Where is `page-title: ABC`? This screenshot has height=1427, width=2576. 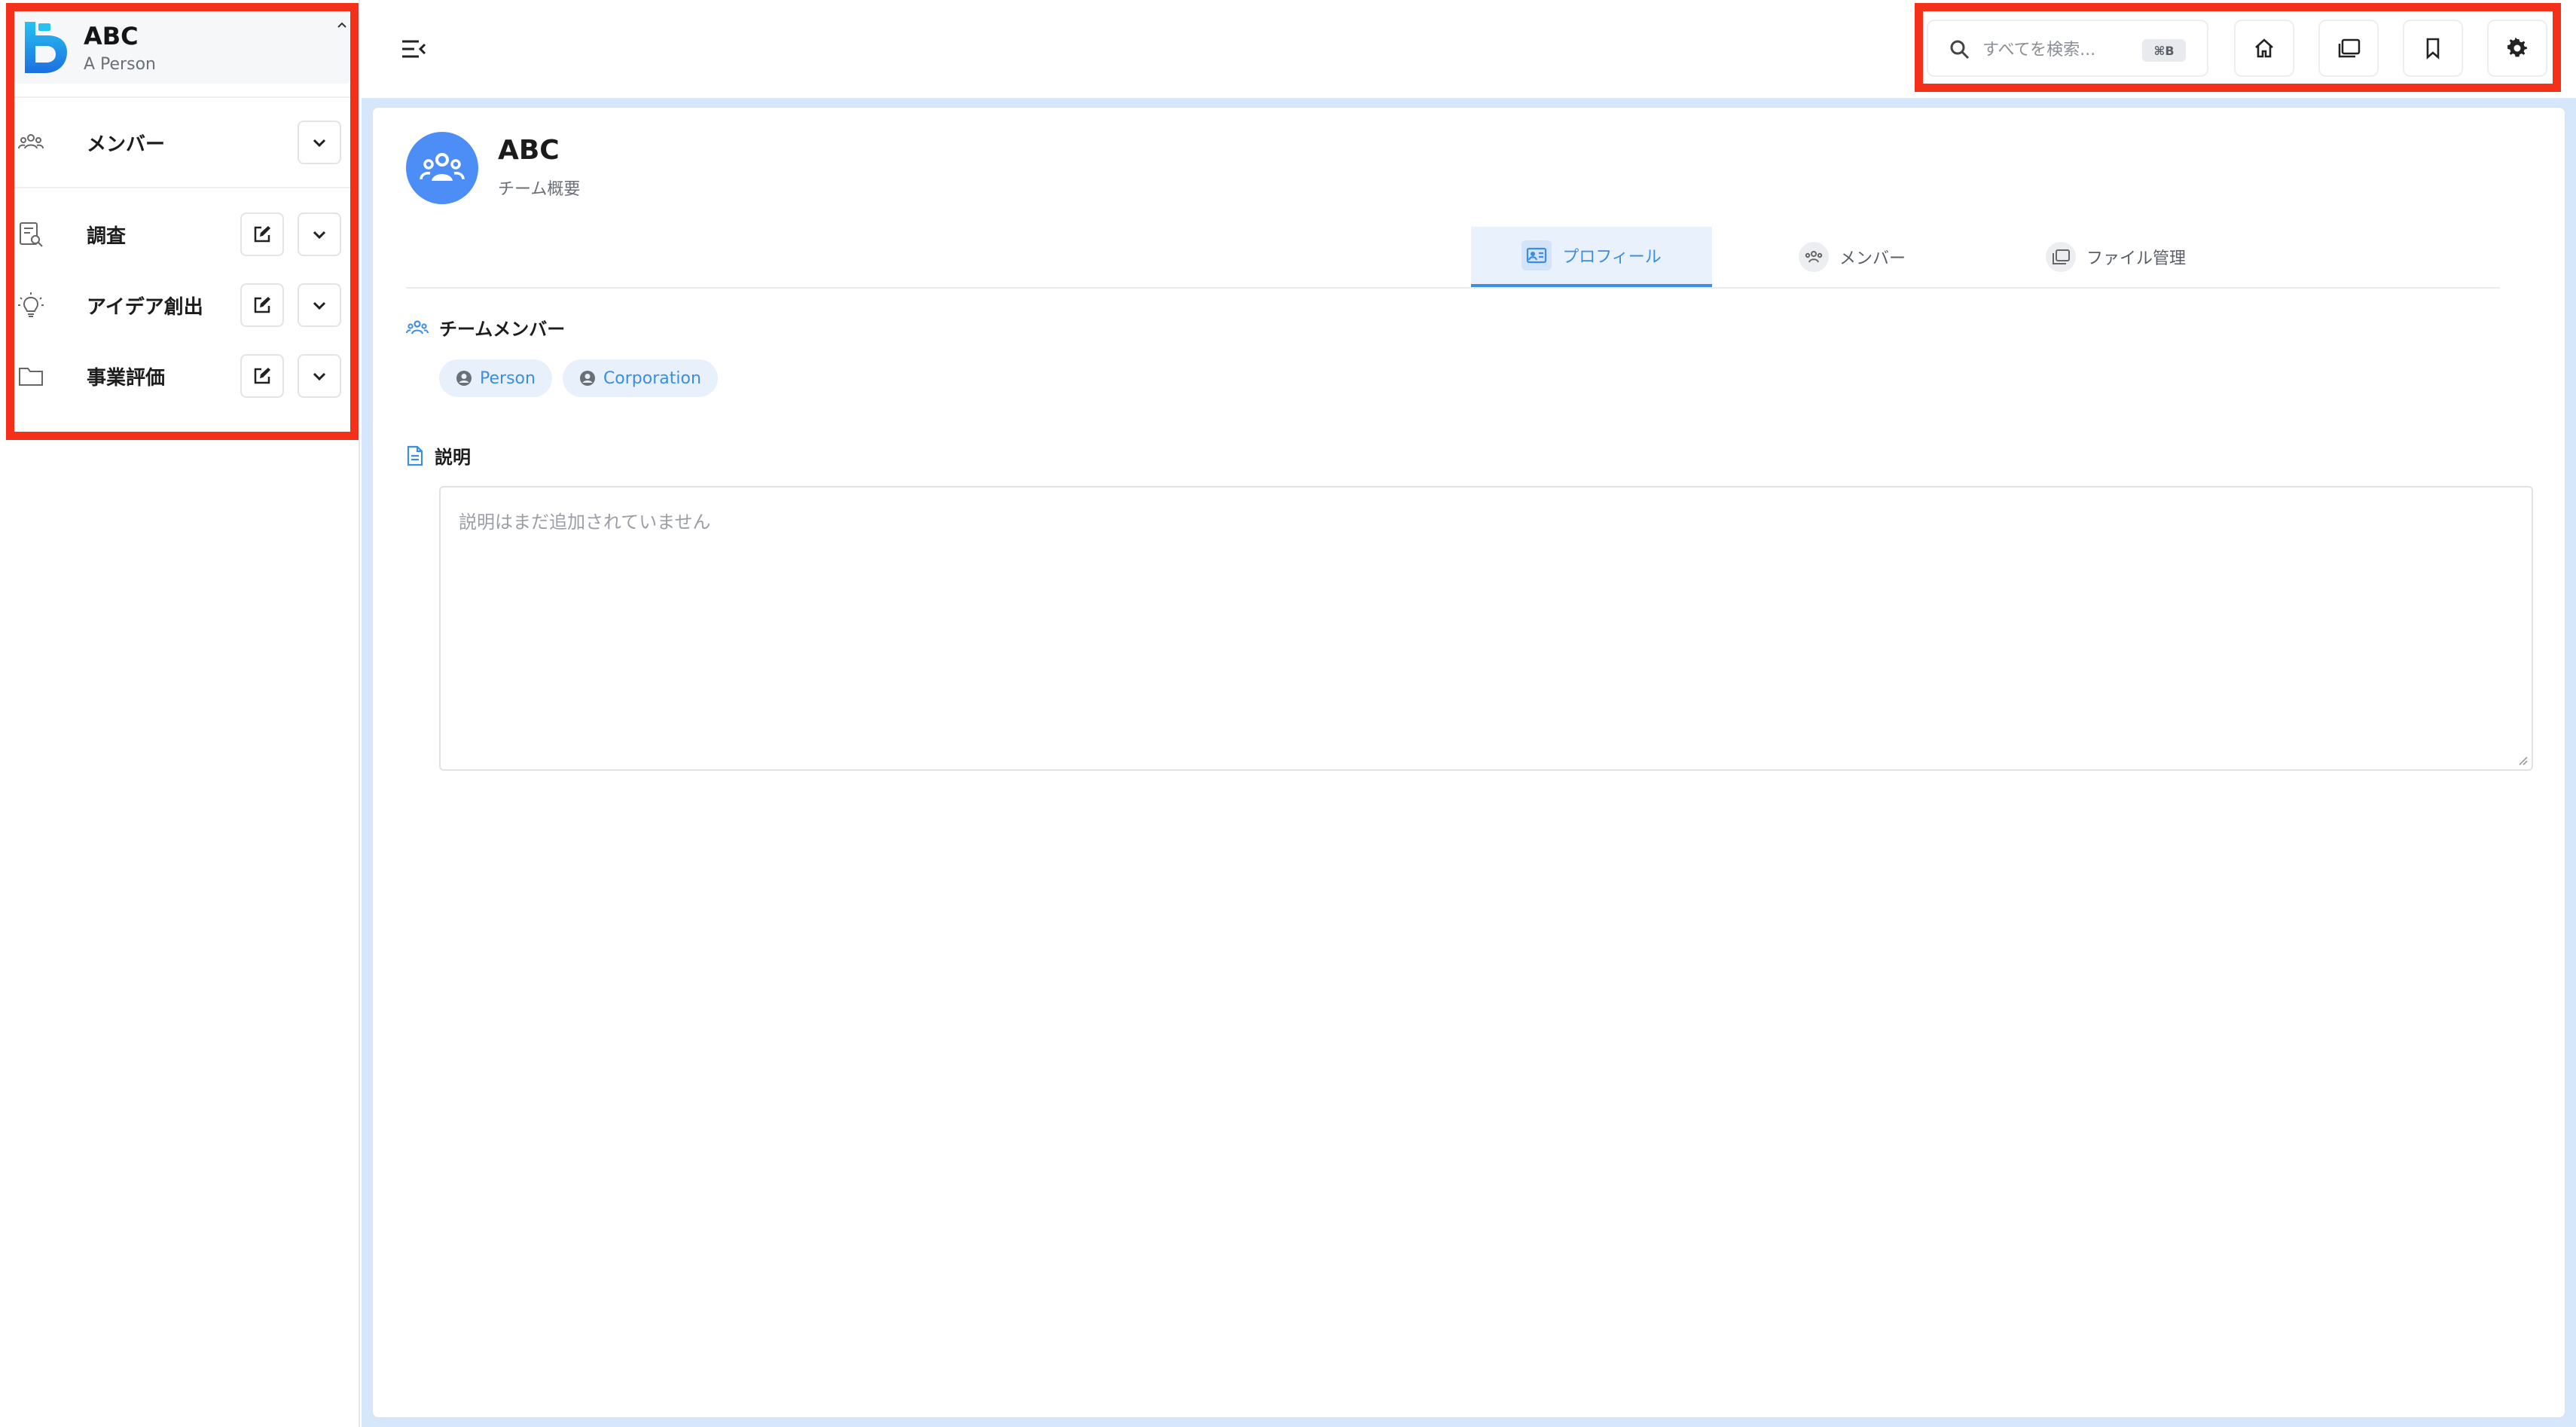
page-title: ABC is located at coordinates (529, 150).